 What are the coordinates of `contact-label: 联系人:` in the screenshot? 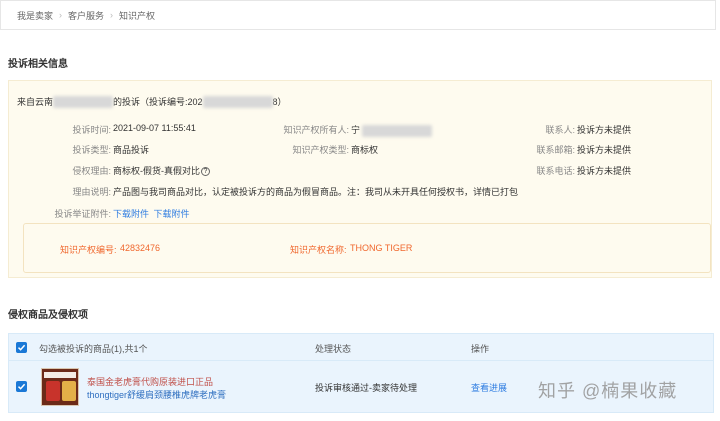 It's located at (560, 130).